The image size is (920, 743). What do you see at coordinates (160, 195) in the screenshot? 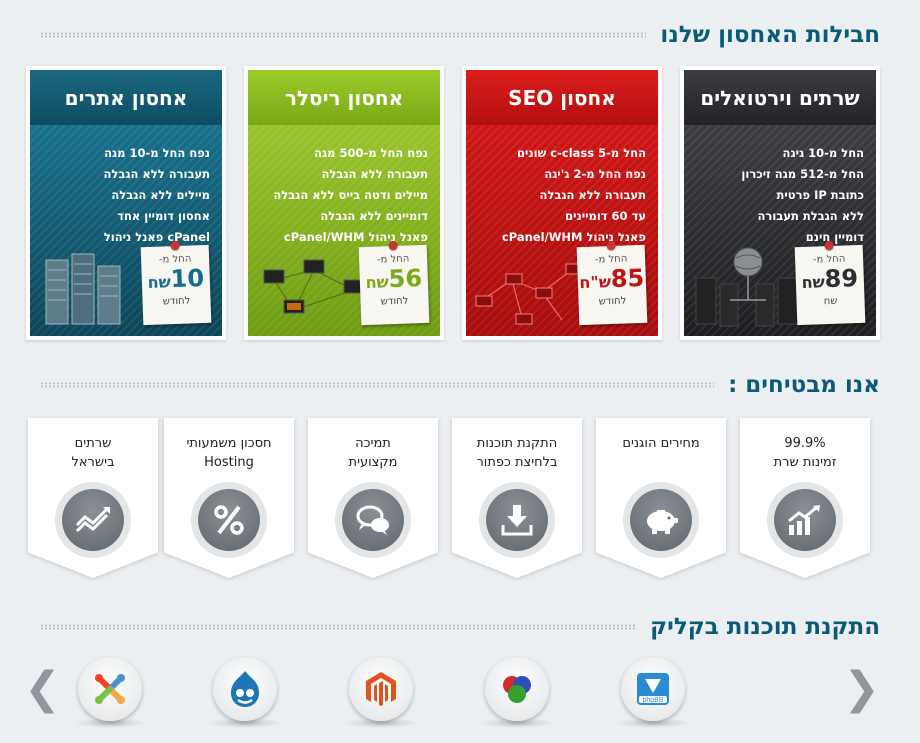
I see `plan-feature: מיילים ללא הגבלה` at bounding box center [160, 195].